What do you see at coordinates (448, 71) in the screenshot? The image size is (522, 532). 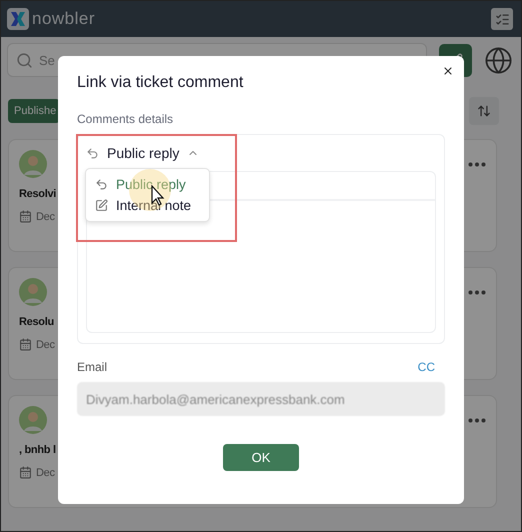 I see `close-button` at bounding box center [448, 71].